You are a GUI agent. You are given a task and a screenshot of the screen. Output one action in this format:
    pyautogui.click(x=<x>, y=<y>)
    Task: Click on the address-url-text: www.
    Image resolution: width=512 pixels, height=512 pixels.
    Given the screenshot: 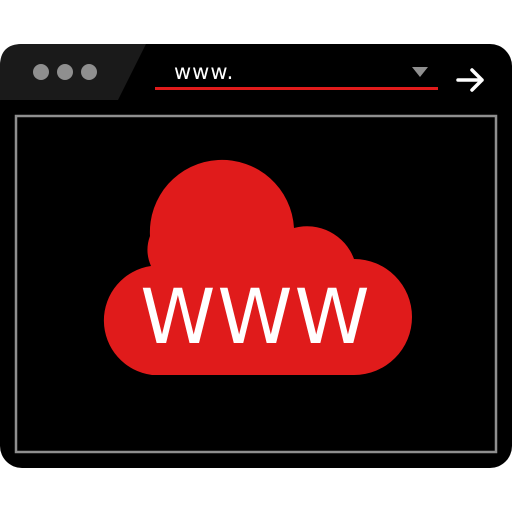 What is the action you would take?
    pyautogui.click(x=204, y=72)
    